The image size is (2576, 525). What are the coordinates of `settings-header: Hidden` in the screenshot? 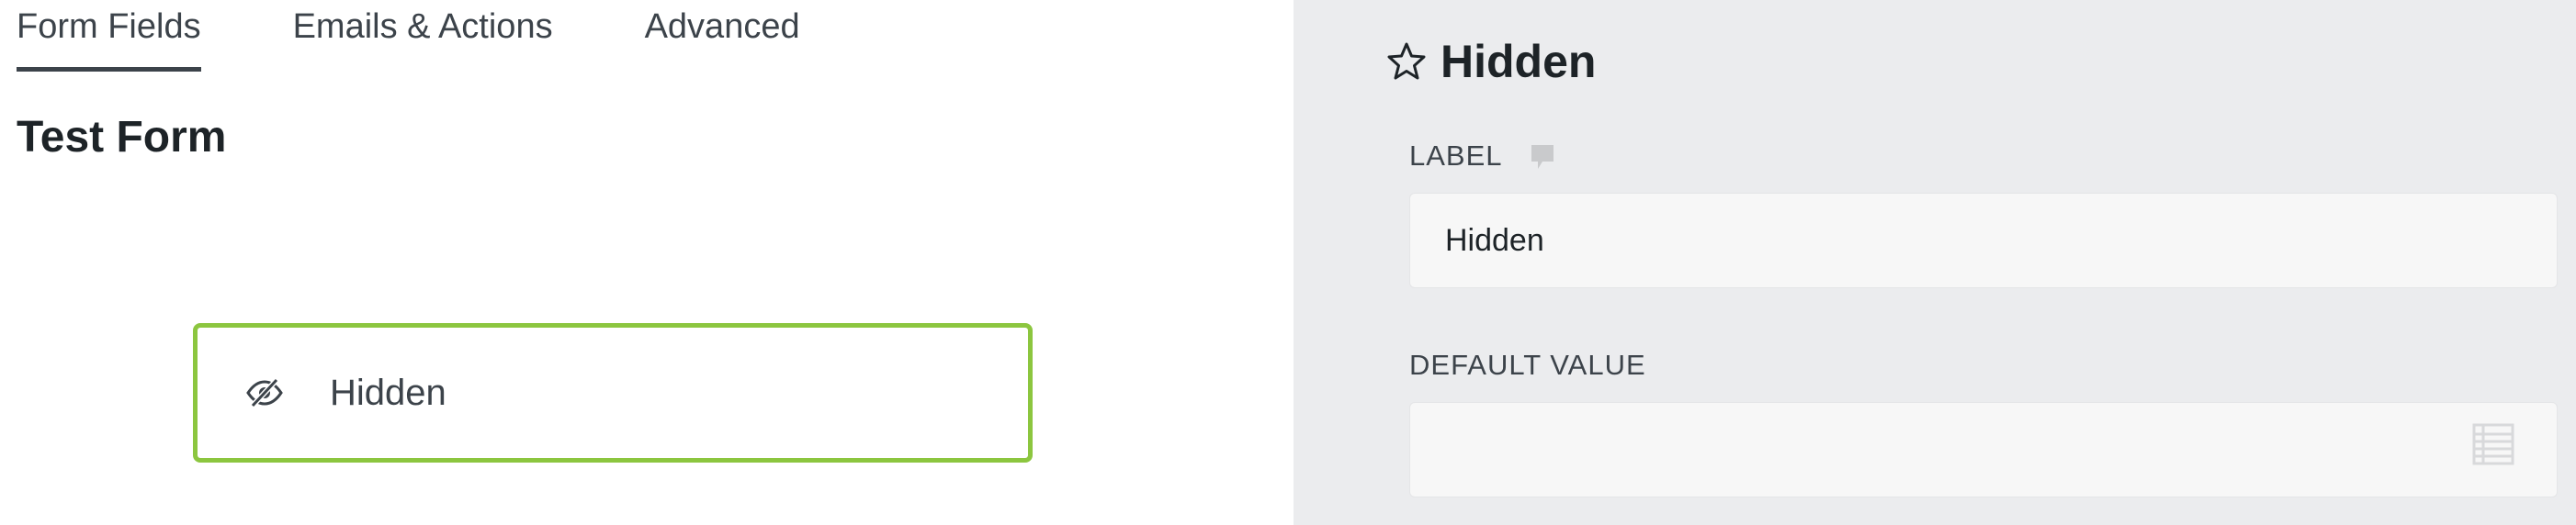 It's located at (1490, 61).